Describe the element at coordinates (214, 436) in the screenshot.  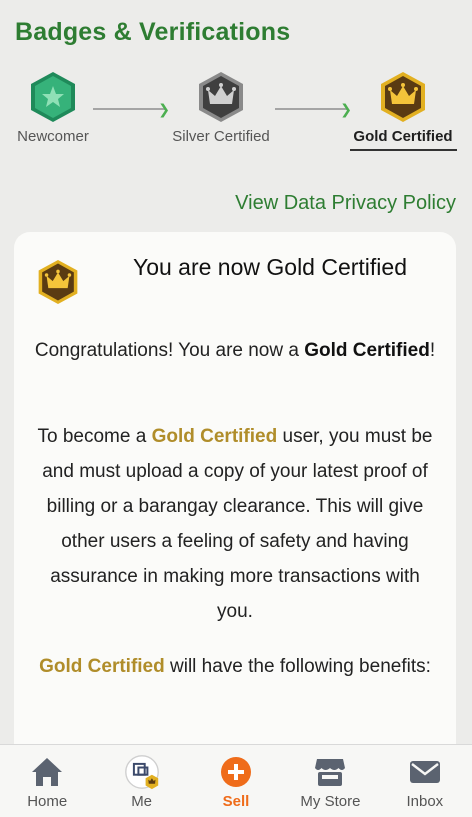
I see `body-gold: Gold Certified` at that location.